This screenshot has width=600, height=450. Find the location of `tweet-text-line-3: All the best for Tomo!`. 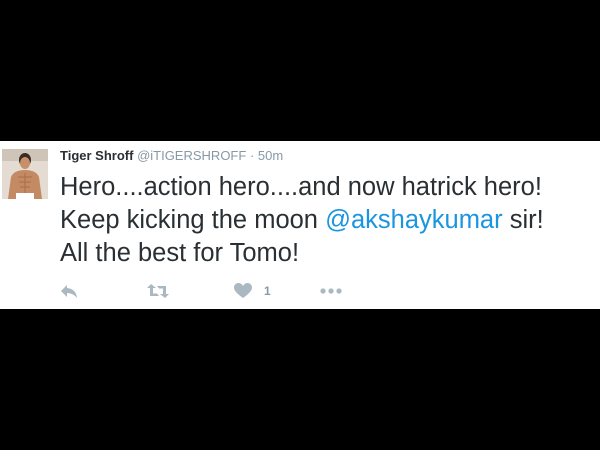

tweet-text-line-3: All the best for Tomo! is located at coordinates (180, 253).